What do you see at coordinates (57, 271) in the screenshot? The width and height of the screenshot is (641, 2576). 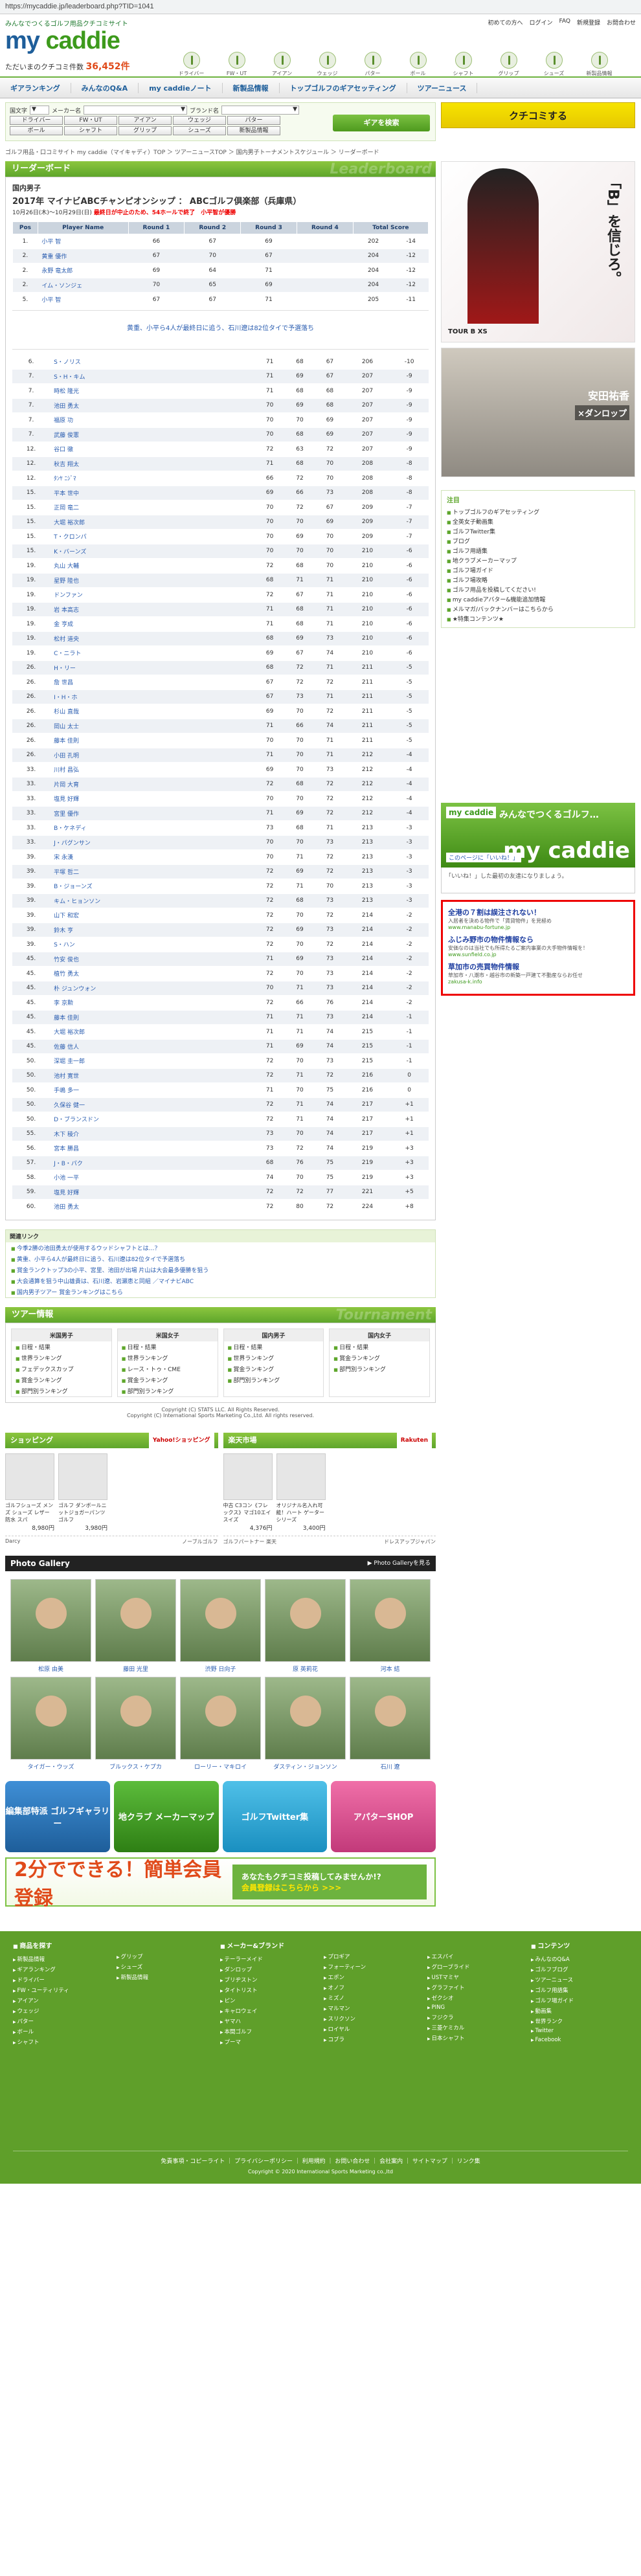 I see `player-link: 永野 竜太郎` at bounding box center [57, 271].